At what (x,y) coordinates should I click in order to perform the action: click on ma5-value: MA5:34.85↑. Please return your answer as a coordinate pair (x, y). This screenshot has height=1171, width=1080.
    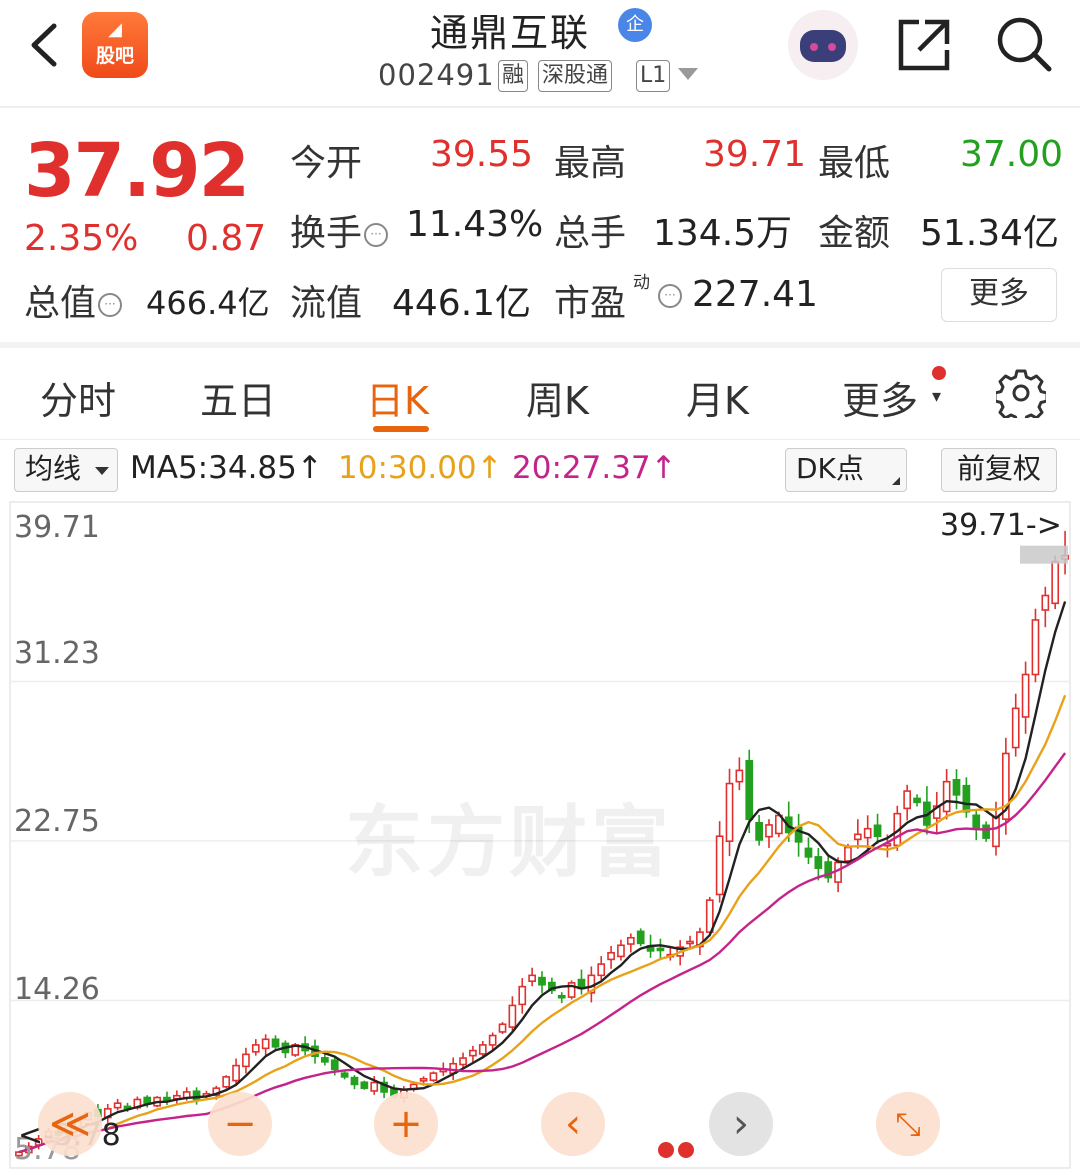
    Looking at the image, I should click on (226, 468).